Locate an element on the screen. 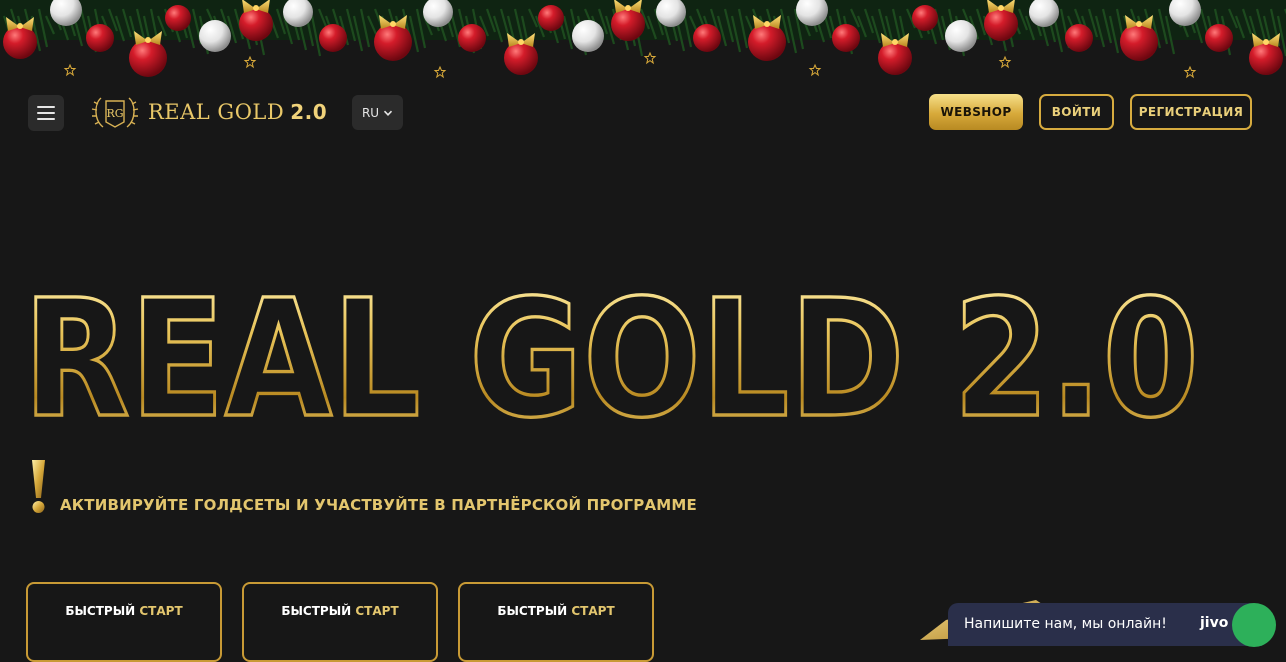 This screenshot has height=662, width=1286. hamburger-menu-icon is located at coordinates (46, 113).